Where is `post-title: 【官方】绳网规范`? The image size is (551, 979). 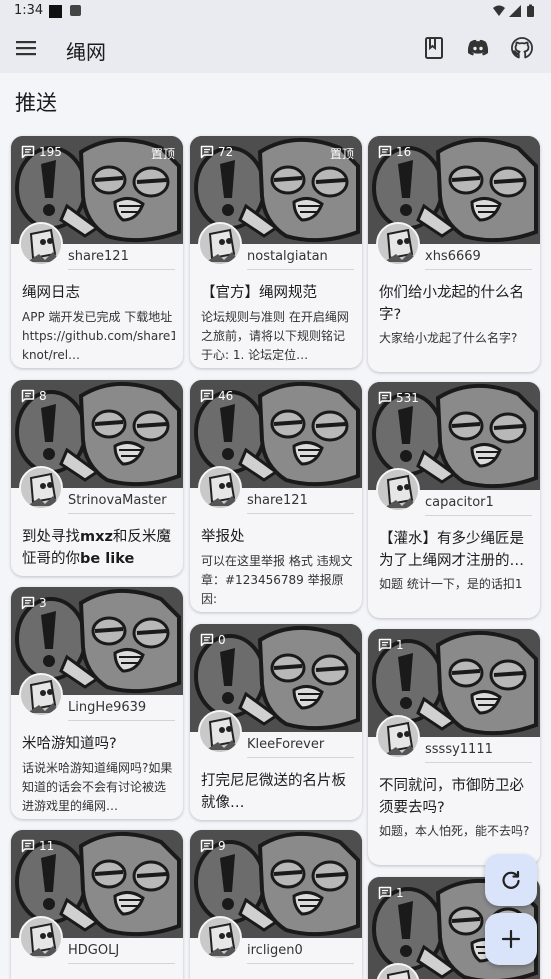 post-title: 【官方】绳网规范 is located at coordinates (259, 293).